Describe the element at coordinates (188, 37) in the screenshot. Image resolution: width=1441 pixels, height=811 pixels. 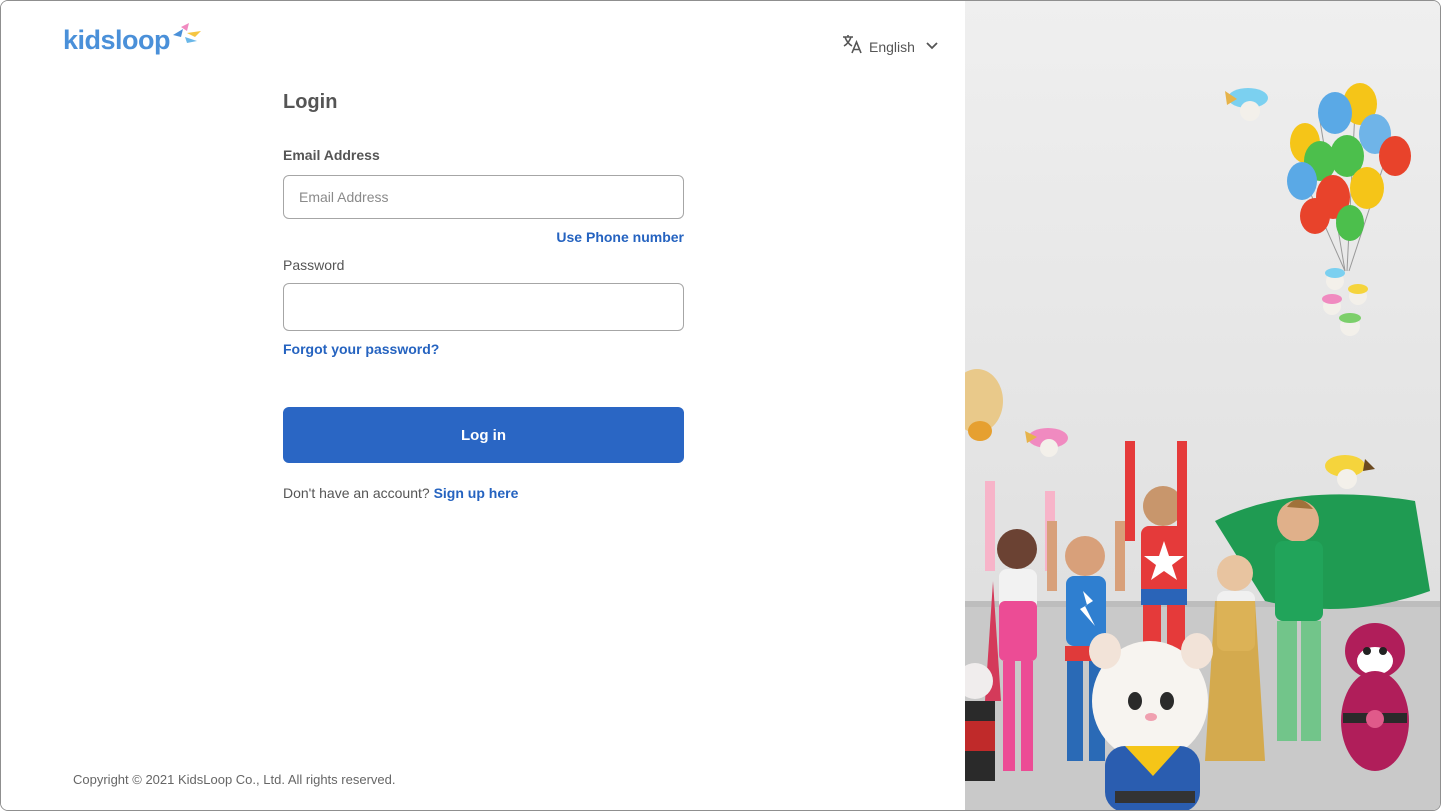
I see `logo-mark-icon` at that location.